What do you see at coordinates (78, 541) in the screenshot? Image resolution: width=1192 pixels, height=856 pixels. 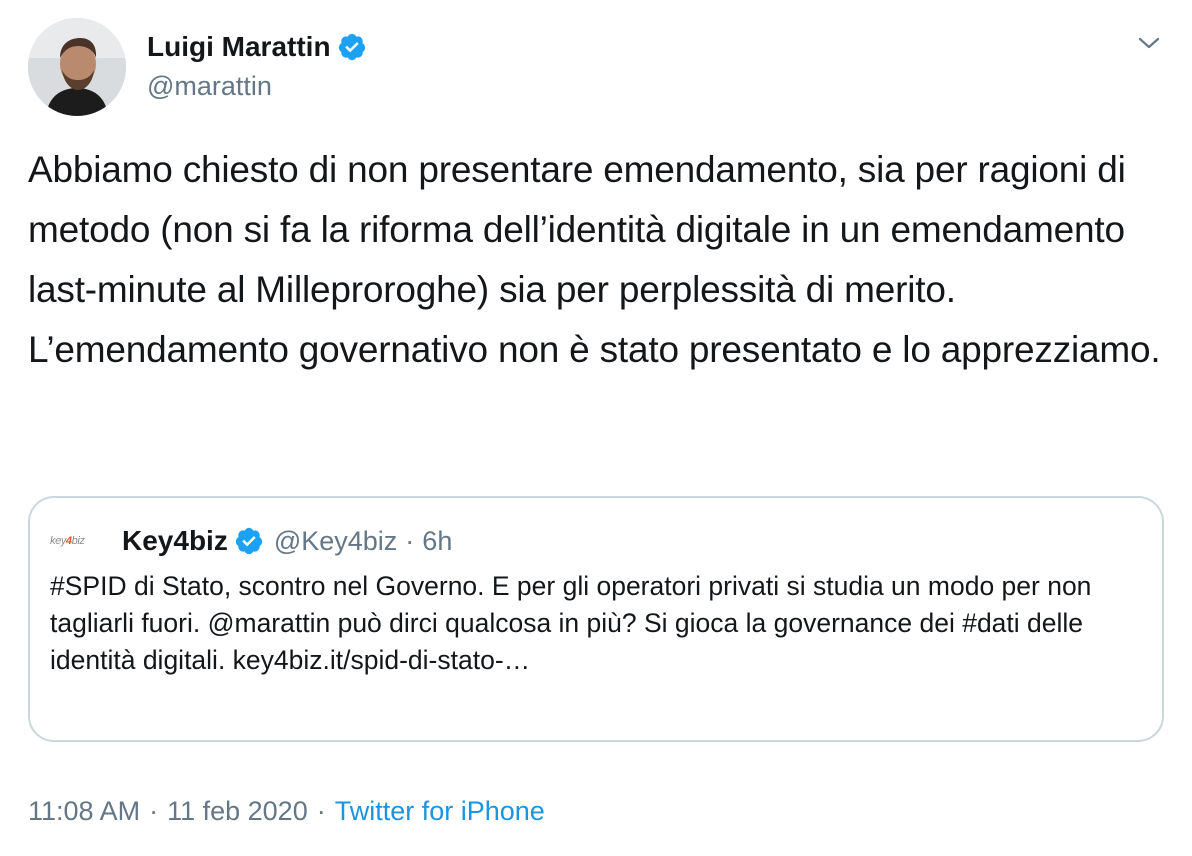 I see `logo-text-post: biz` at bounding box center [78, 541].